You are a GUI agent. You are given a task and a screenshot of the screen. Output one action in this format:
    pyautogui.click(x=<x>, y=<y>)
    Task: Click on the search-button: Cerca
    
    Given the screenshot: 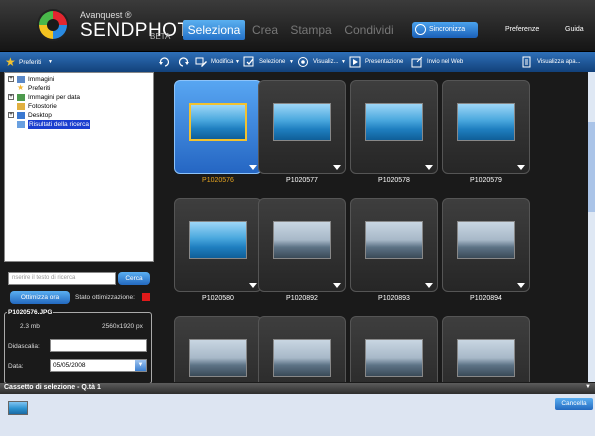 What is the action you would take?
    pyautogui.click(x=134, y=278)
    